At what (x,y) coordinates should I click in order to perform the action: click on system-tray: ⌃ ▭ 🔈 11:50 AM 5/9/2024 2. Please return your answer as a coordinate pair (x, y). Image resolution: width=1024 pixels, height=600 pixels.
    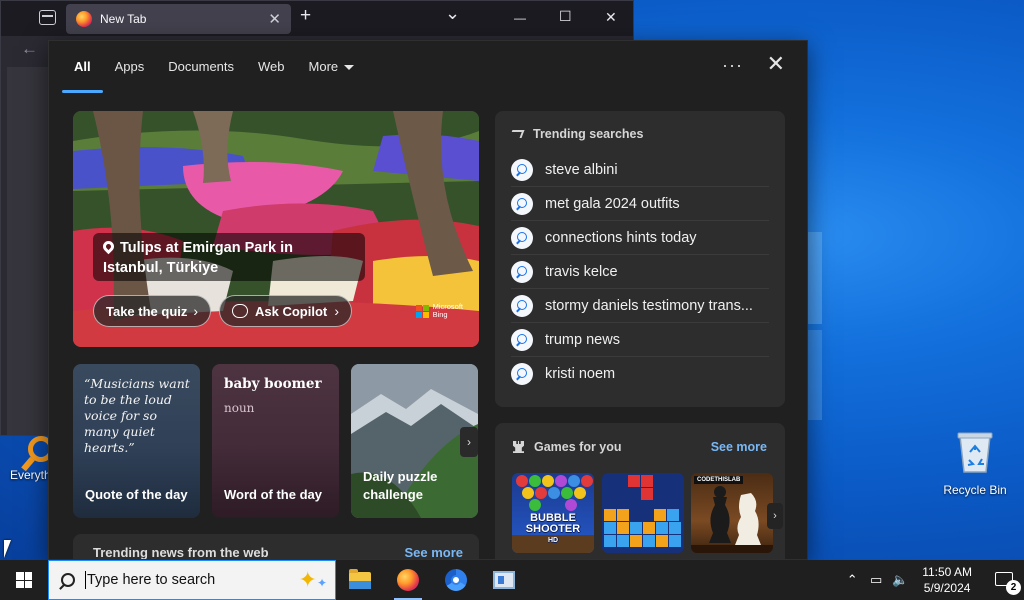
    Looking at the image, I should click on (932, 580).